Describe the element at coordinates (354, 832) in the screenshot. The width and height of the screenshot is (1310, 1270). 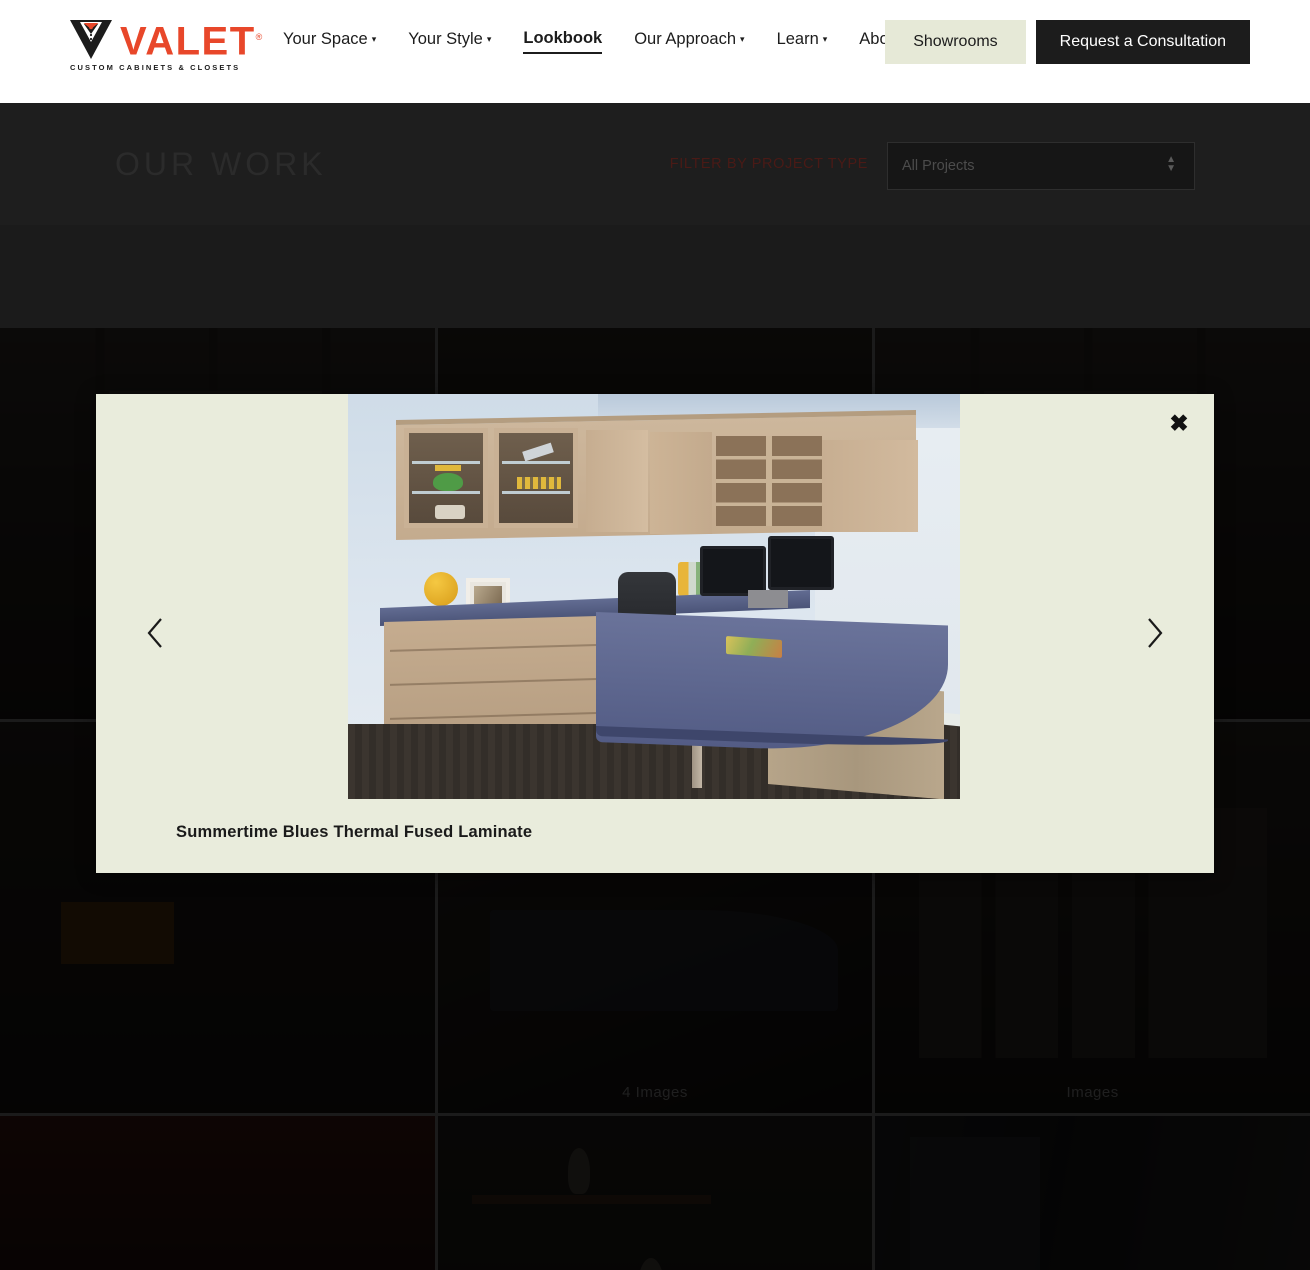
I see `lightbox-caption: Summertime Blues Thermal Fused Laminate` at that location.